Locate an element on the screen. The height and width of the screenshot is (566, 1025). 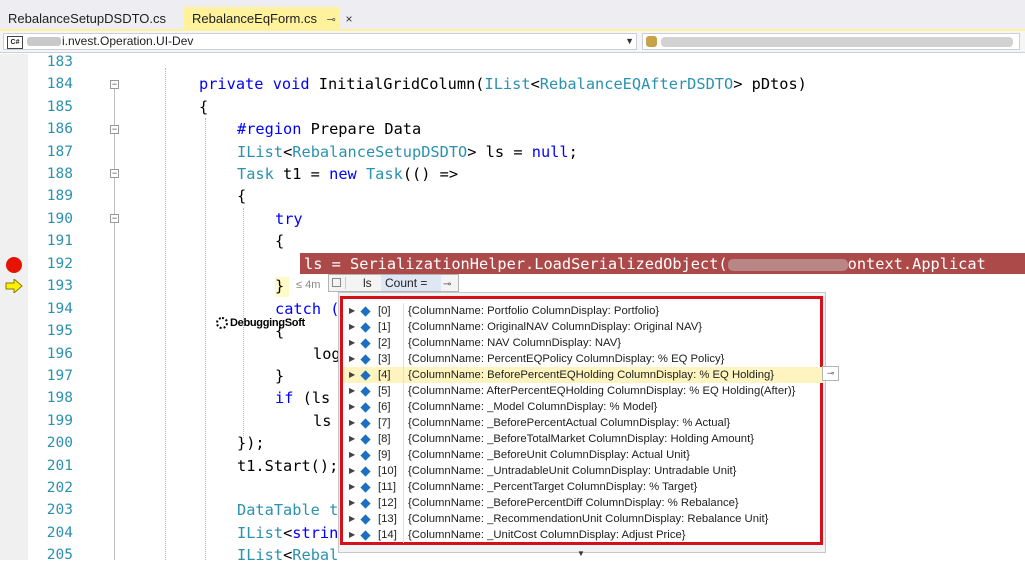
code-text: IList<strin is located at coordinates (287, 533).